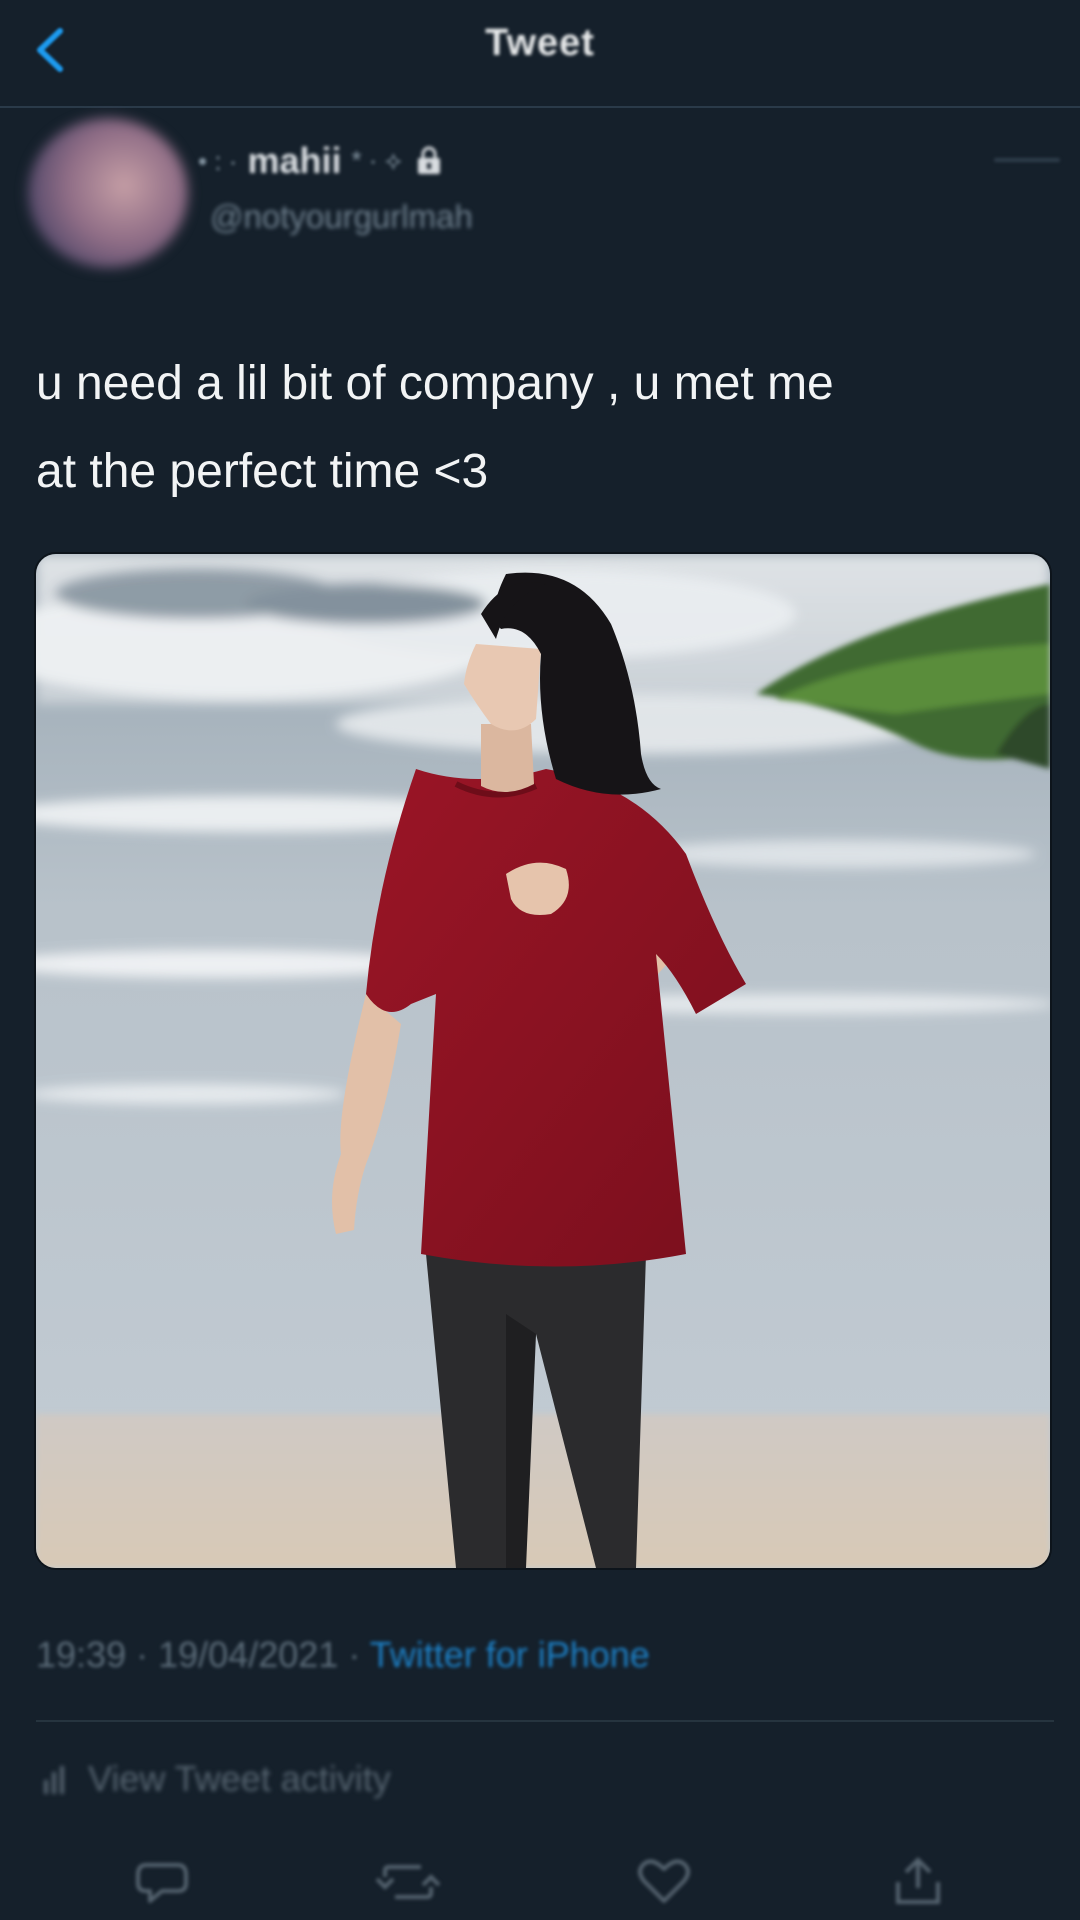  What do you see at coordinates (239, 1778) in the screenshot?
I see `activity-label: View Tweet activity` at bounding box center [239, 1778].